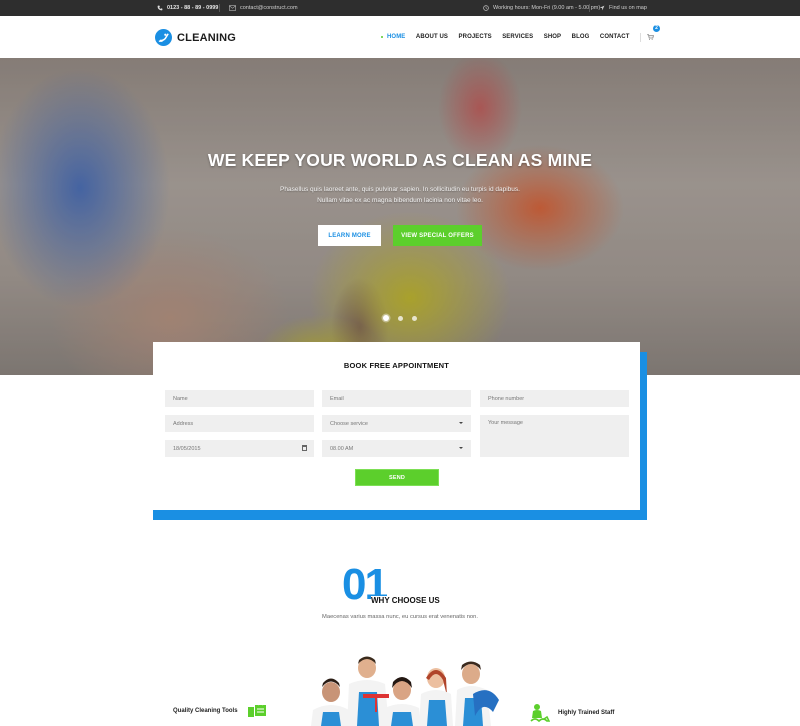  Describe the element at coordinates (239, 448) in the screenshot. I see `date-picker: 18/05/2015` at that location.